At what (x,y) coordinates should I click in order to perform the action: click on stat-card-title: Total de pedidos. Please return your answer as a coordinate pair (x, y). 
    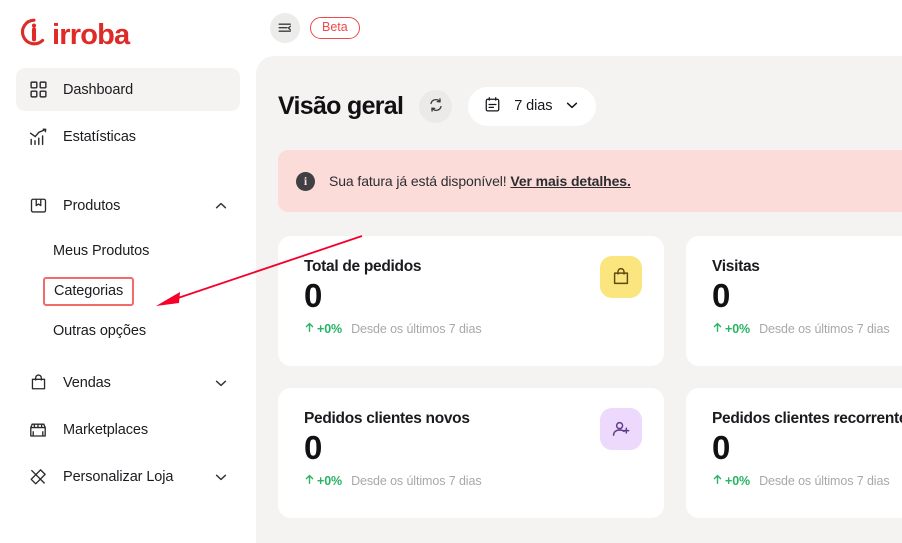
    Looking at the image, I should click on (363, 266).